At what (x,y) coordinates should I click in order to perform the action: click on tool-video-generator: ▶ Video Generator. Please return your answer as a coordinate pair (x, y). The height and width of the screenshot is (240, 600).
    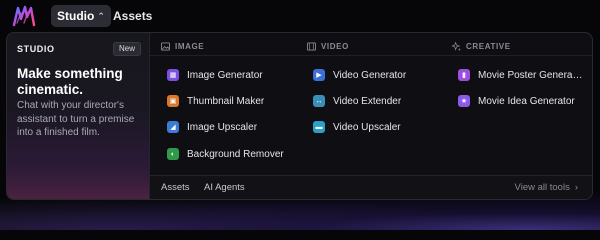
    Looking at the image, I should click on (359, 75).